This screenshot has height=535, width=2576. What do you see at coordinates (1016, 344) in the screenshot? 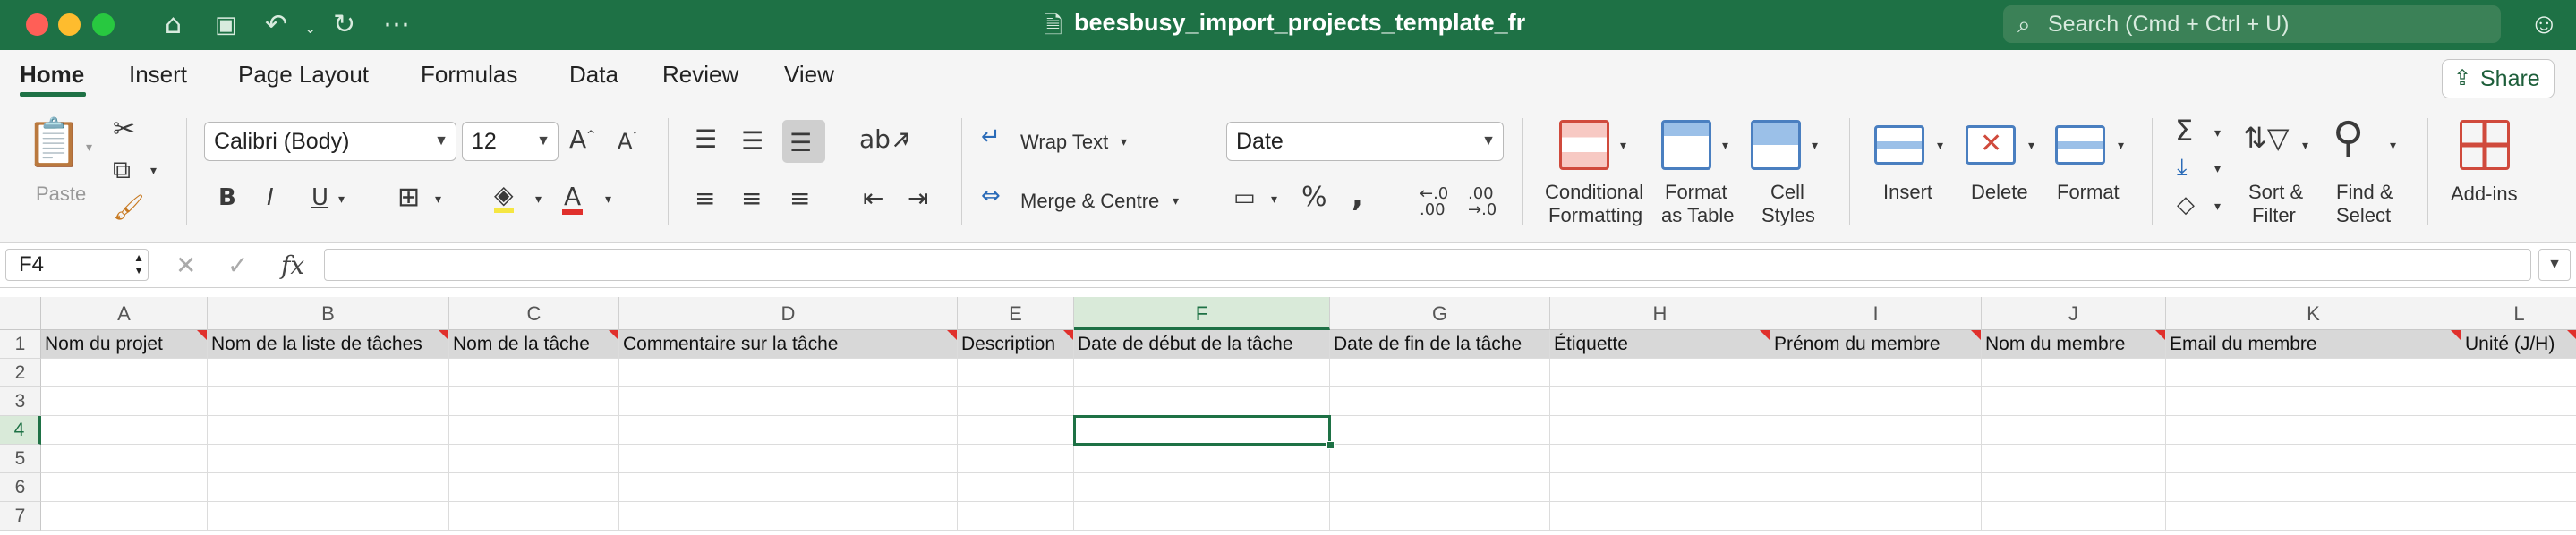
I see `header-cell-e: Description` at bounding box center [1016, 344].